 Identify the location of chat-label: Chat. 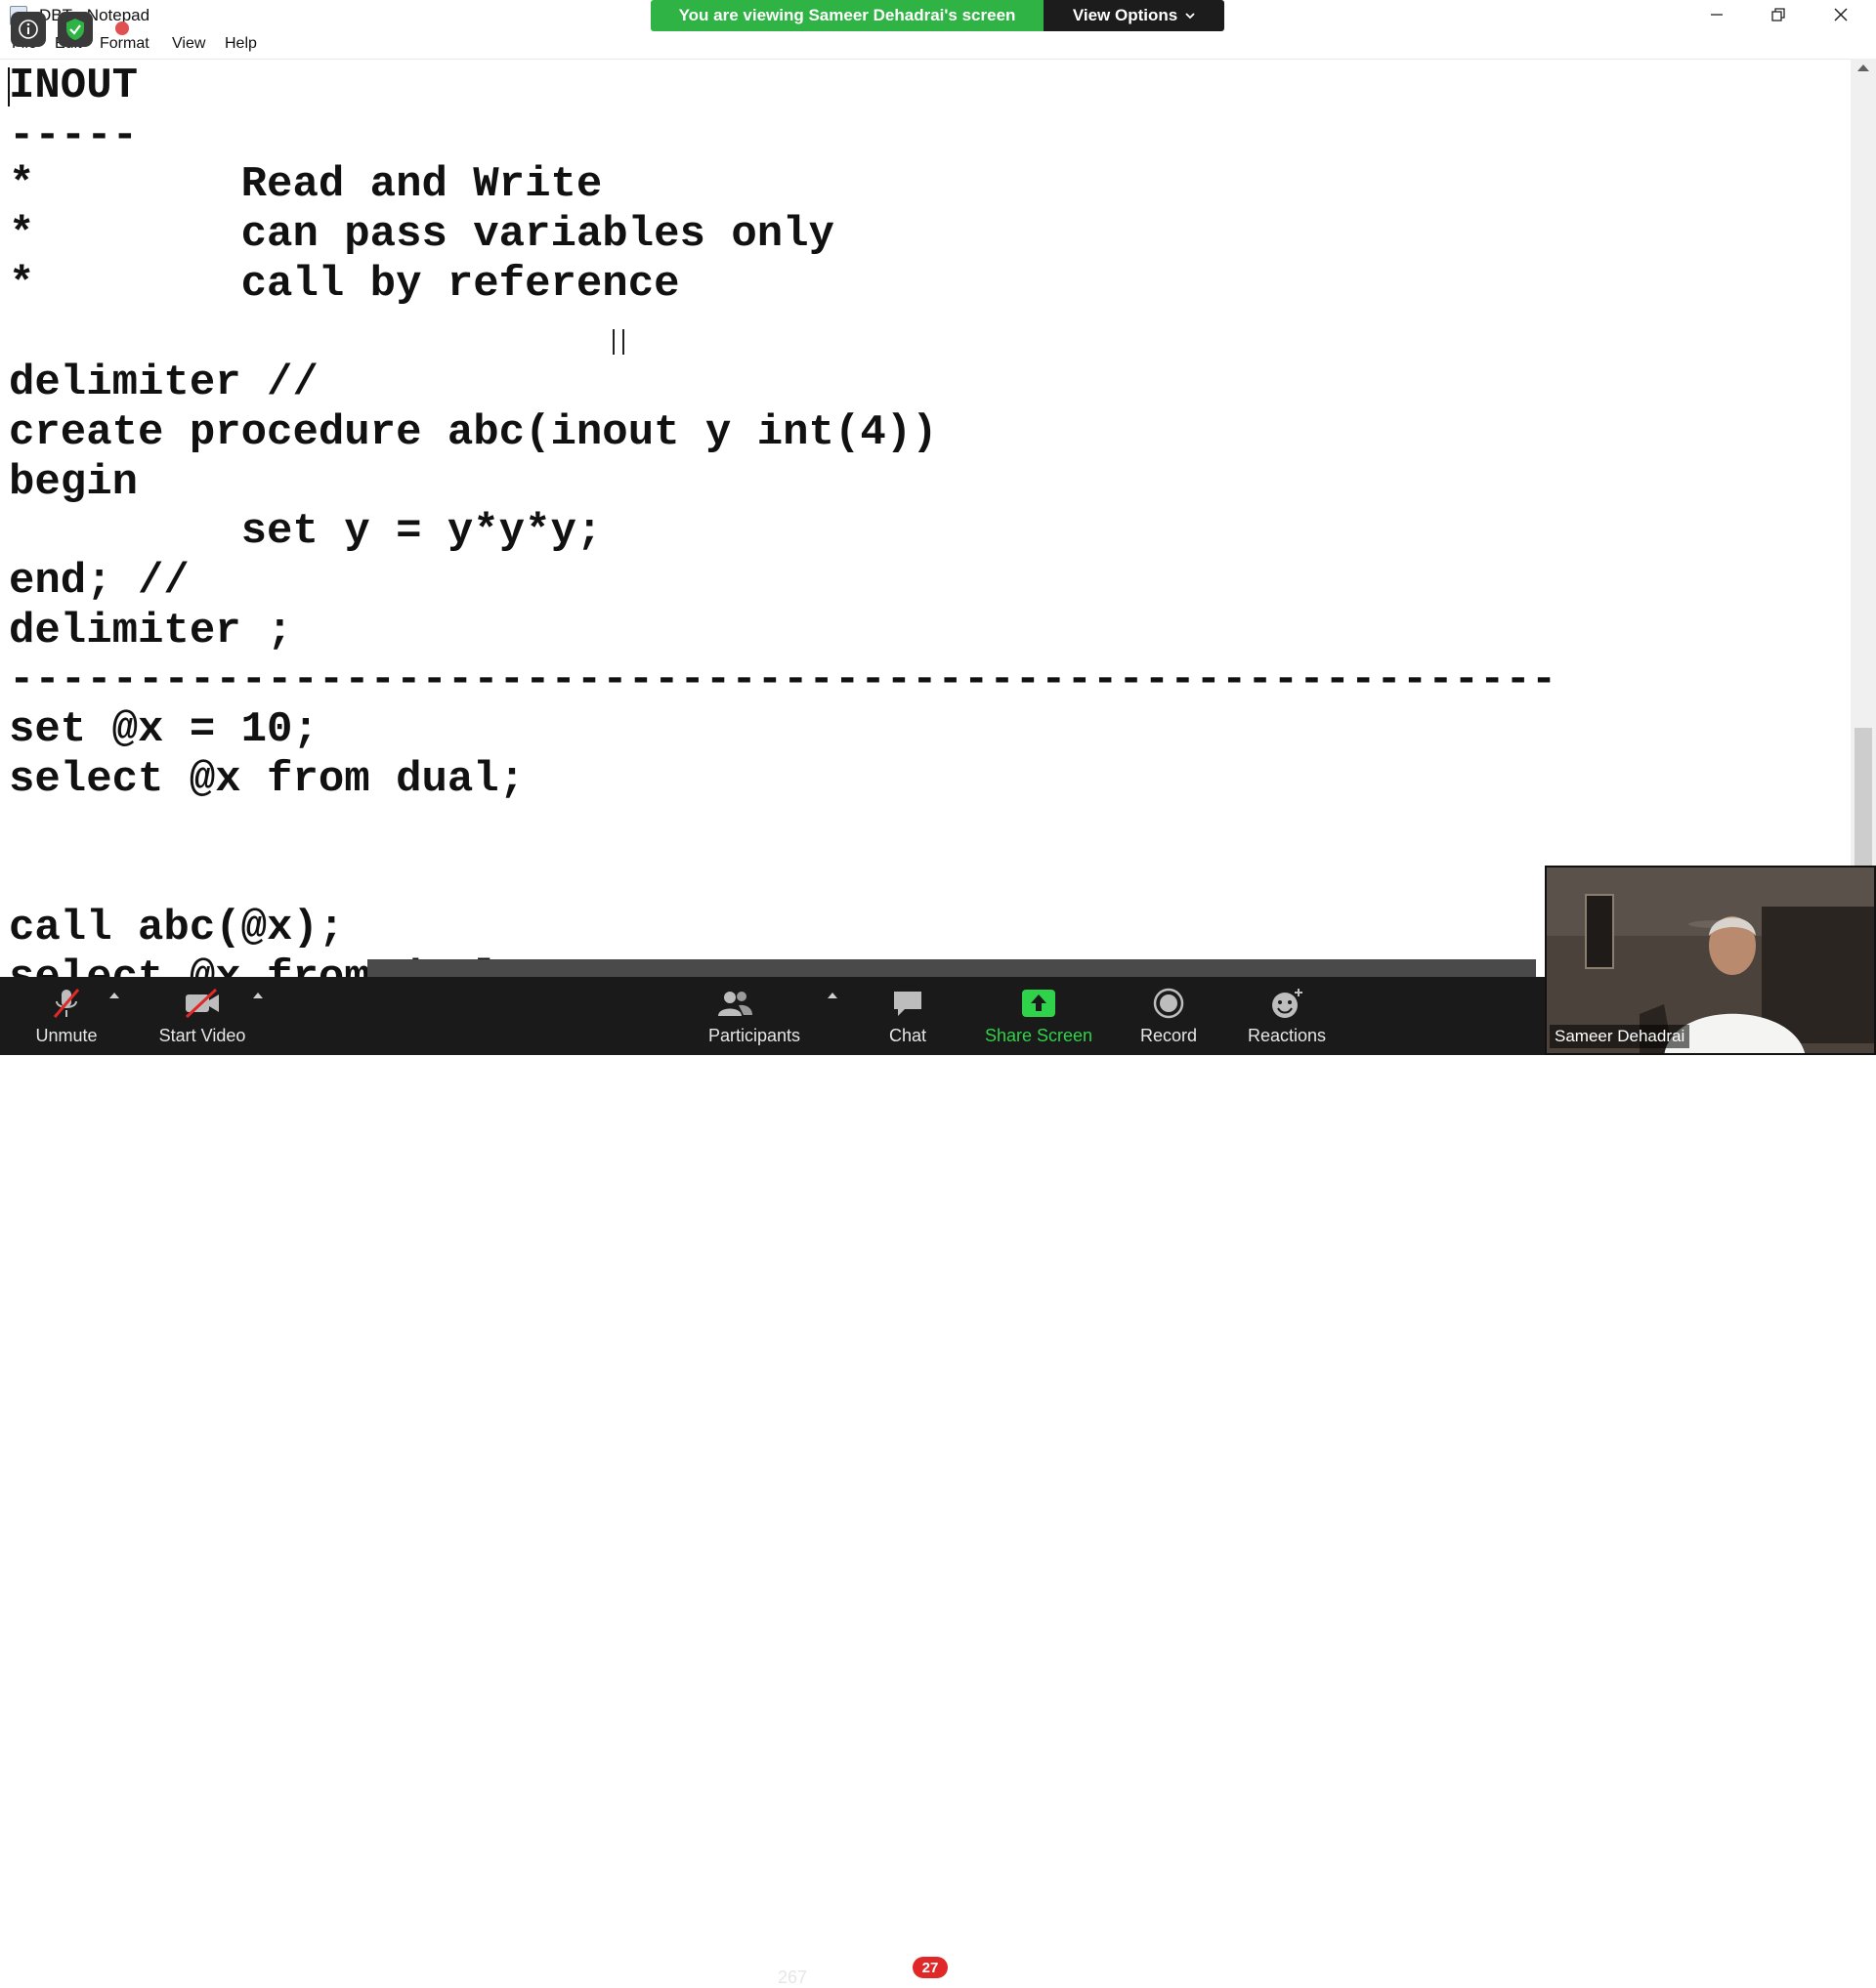
(907, 1035).